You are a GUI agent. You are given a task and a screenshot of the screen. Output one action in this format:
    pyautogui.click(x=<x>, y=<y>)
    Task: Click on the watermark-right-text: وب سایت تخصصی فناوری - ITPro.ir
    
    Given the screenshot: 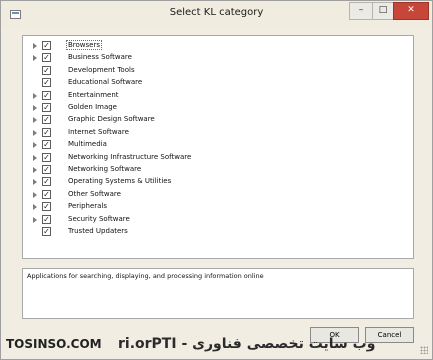 What is the action you would take?
    pyautogui.click(x=247, y=344)
    